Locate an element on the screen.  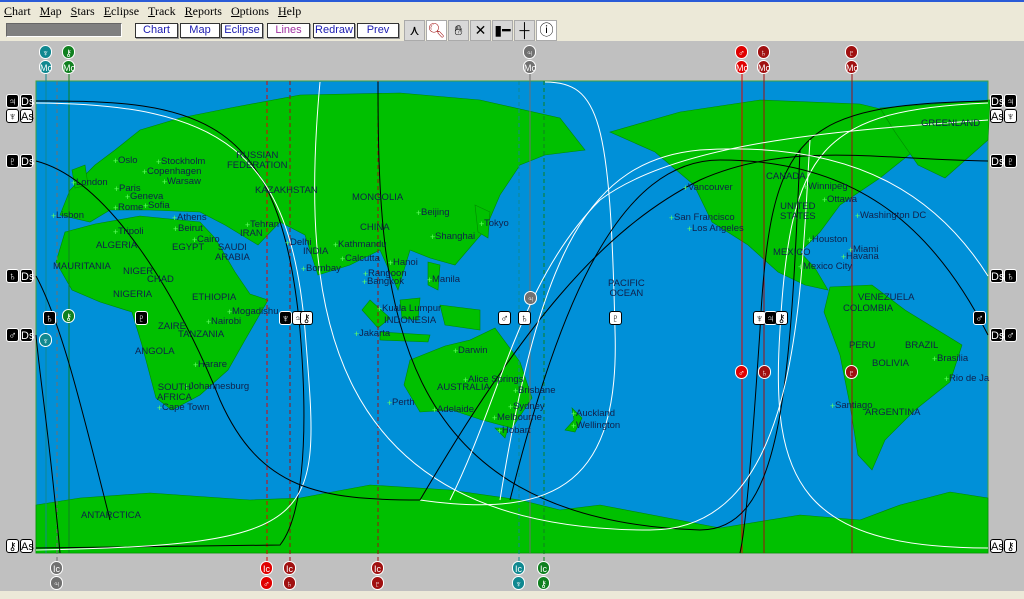
map-planet-marker: ♄ is located at coordinates (764, 372).